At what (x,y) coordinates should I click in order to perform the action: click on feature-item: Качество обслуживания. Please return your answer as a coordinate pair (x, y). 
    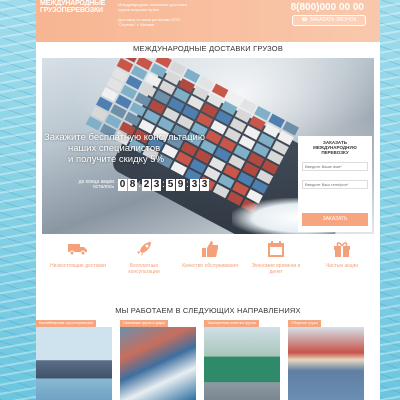
    Looking at the image, I should click on (210, 253).